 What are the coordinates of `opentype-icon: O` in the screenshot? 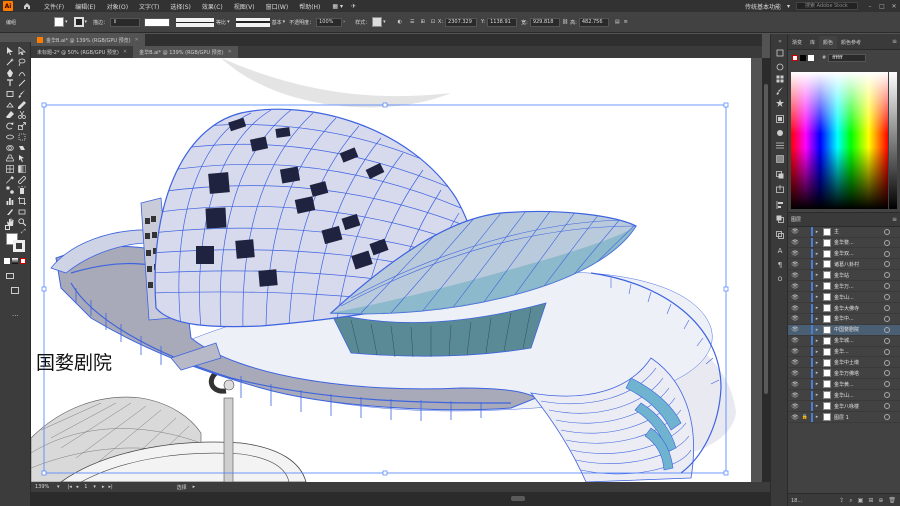 It's located at (780, 279).